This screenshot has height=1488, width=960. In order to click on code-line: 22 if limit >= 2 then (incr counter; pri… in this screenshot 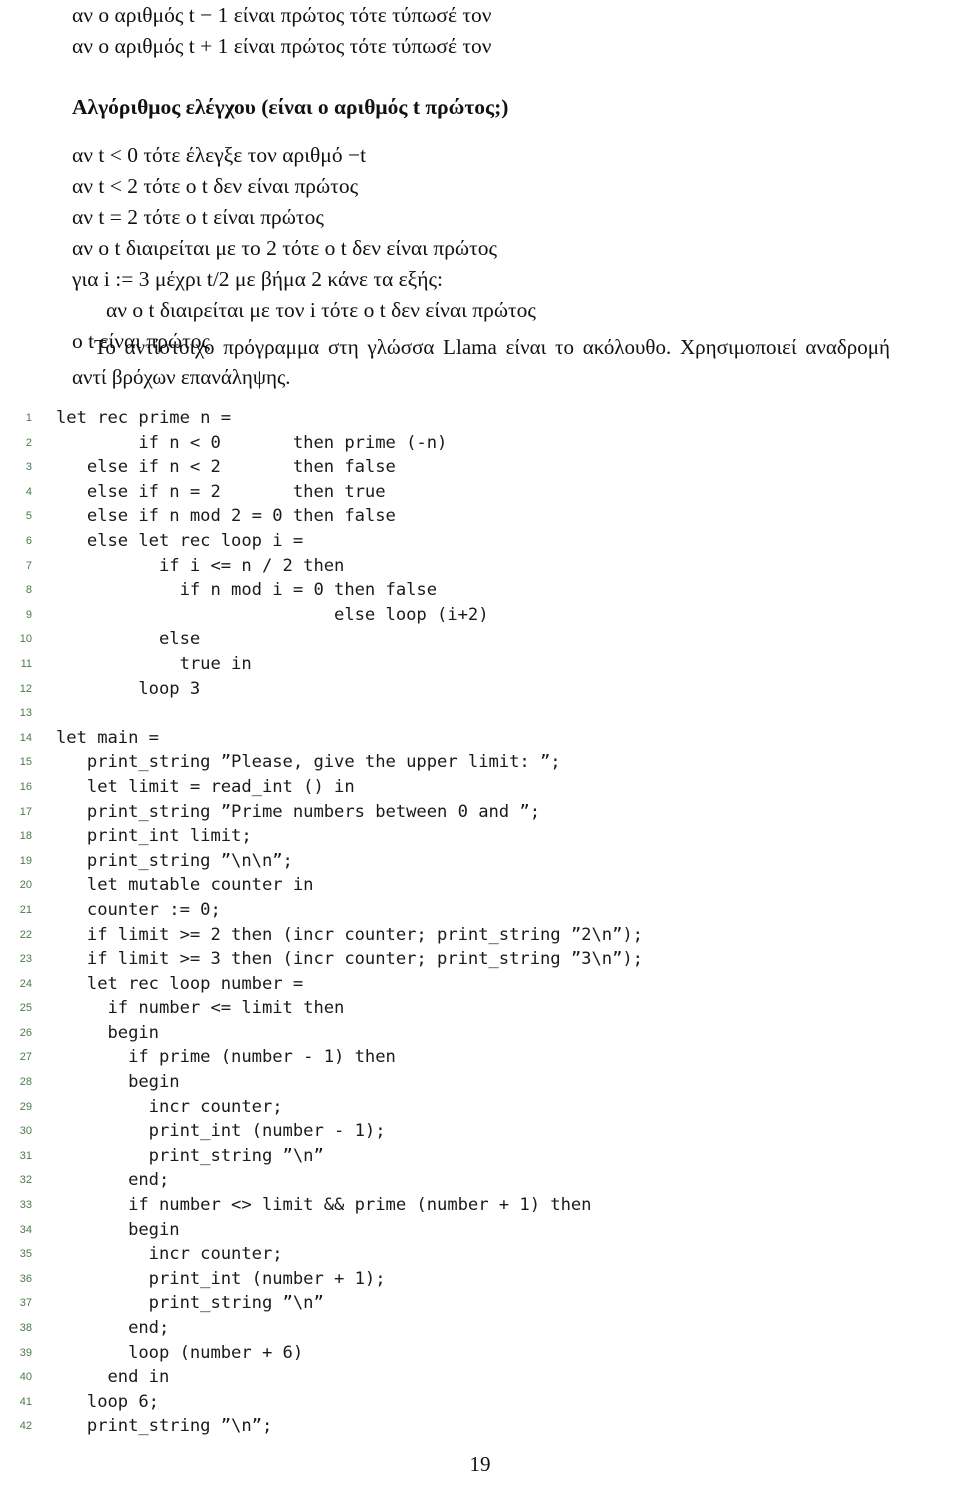, I will do `click(480, 934)`.